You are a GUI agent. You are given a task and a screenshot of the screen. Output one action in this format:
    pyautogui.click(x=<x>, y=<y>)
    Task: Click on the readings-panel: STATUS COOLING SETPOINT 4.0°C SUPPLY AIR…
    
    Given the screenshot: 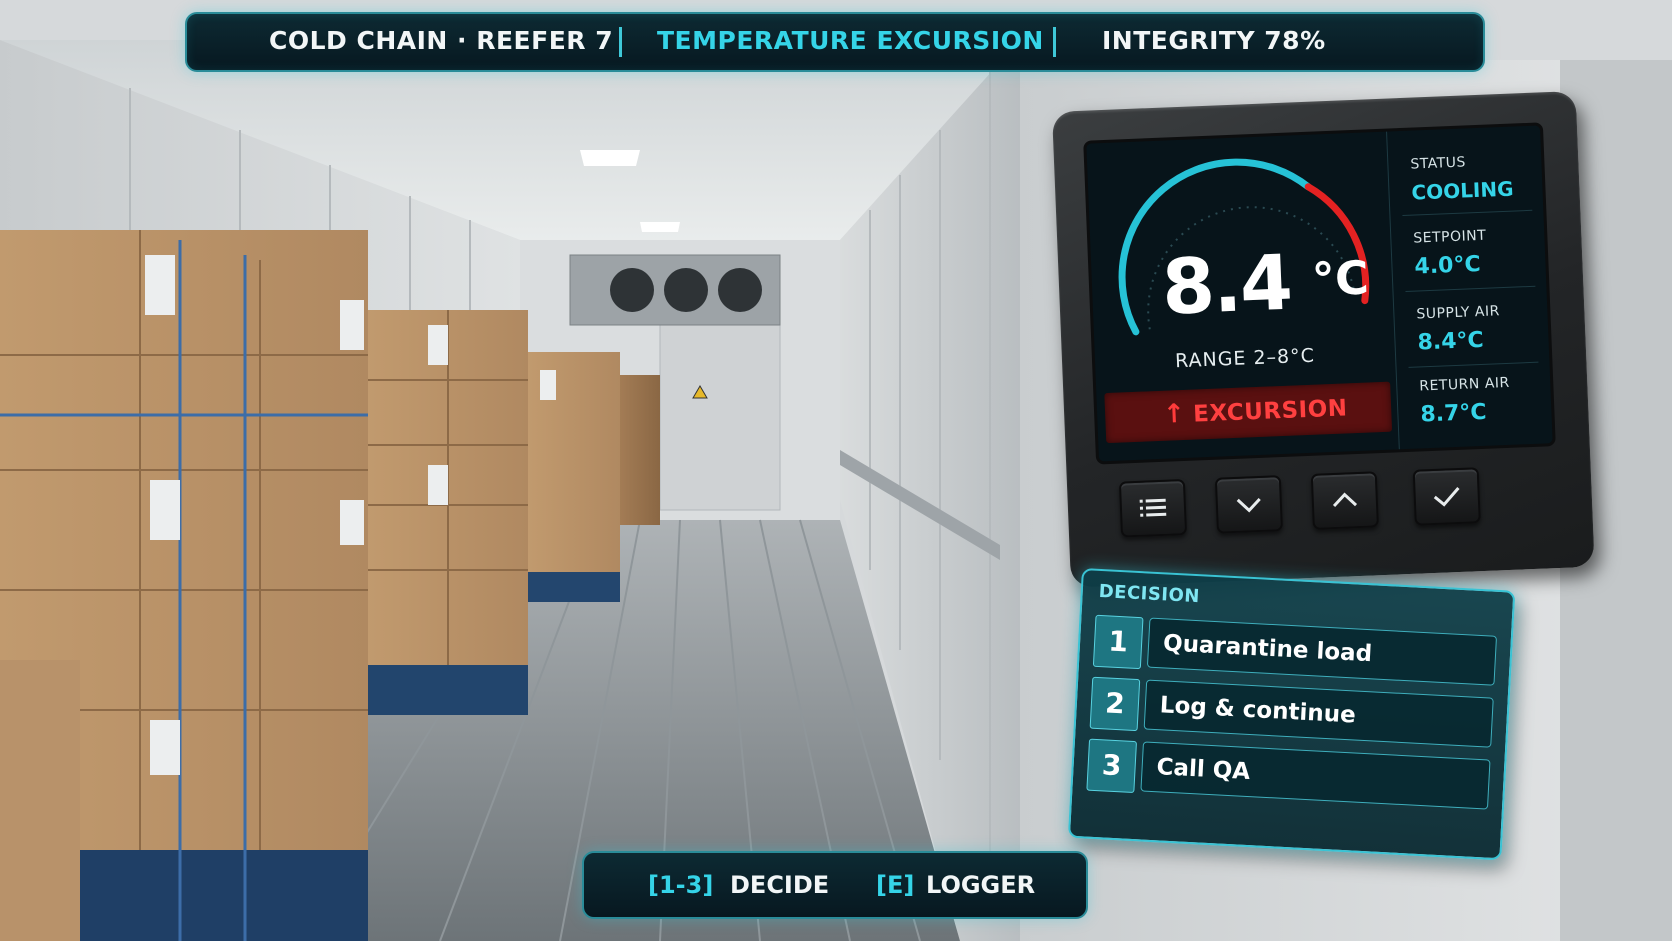 What is the action you would take?
    pyautogui.click(x=1470, y=287)
    